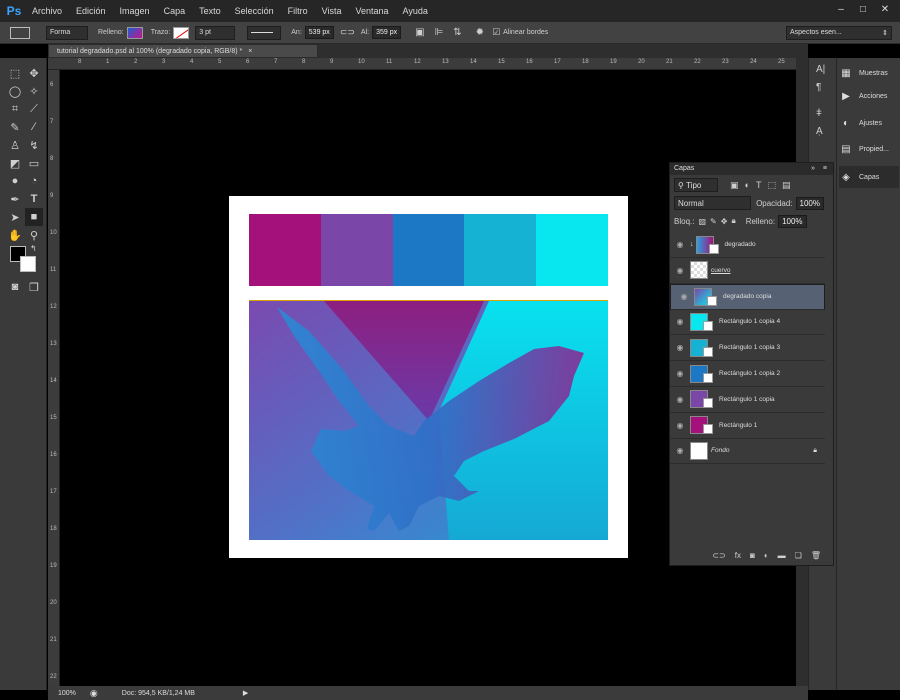  I want to click on layer-row: ◉ Fondo 🔒︎, so click(747, 451).